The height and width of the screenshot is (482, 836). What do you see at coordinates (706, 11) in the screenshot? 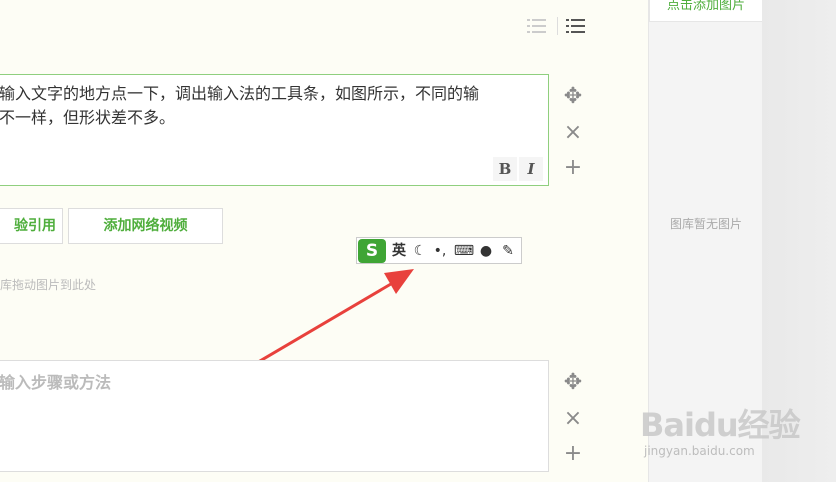
I see `add-image-button: 点击添加图片` at bounding box center [706, 11].